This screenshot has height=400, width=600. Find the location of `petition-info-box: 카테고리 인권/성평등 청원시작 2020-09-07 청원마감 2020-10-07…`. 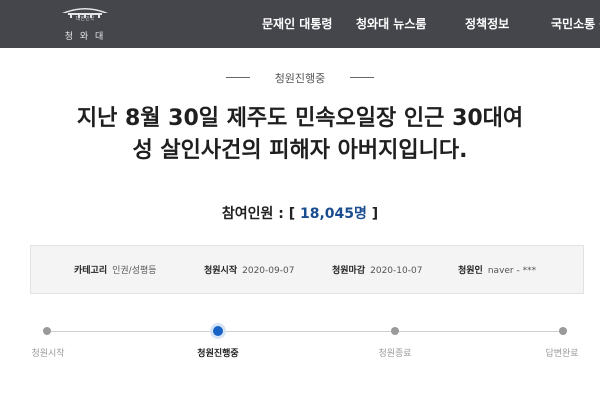

petition-info-box: 카테고리 인권/성평등 청원시작 2020-09-07 청원마감 2020-10-07… is located at coordinates (307, 269).